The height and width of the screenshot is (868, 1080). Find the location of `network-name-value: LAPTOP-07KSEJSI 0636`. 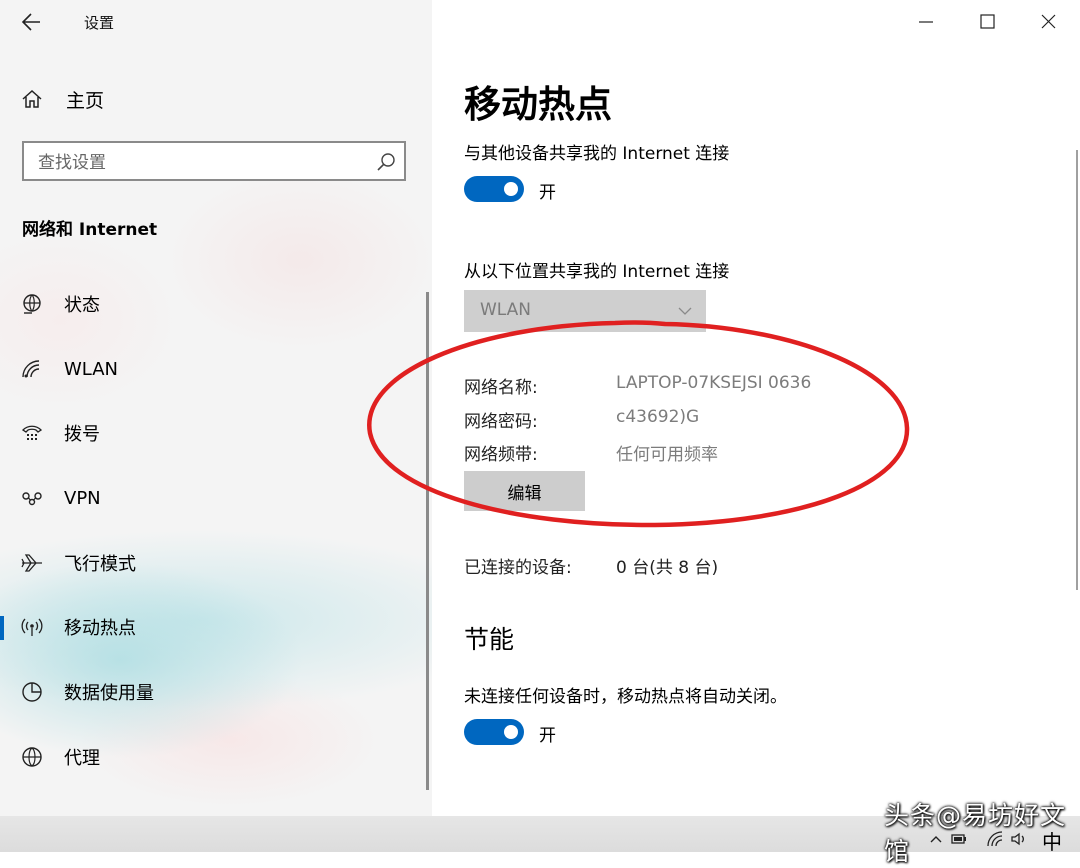

network-name-value: LAPTOP-07KSEJSI 0636 is located at coordinates (714, 383).